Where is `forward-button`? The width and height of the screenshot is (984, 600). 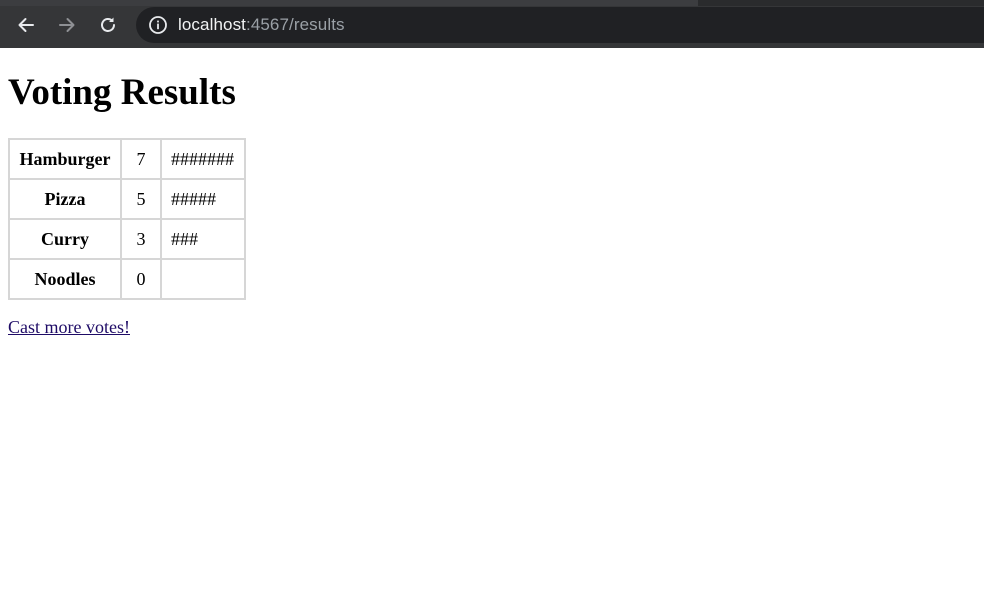 forward-button is located at coordinates (67, 25).